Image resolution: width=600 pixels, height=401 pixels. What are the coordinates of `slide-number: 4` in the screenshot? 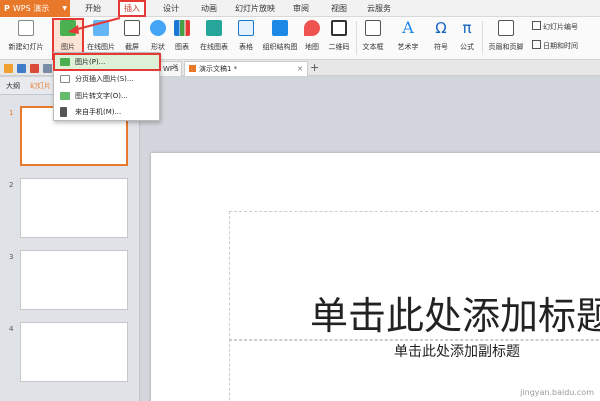 It's located at (11, 329).